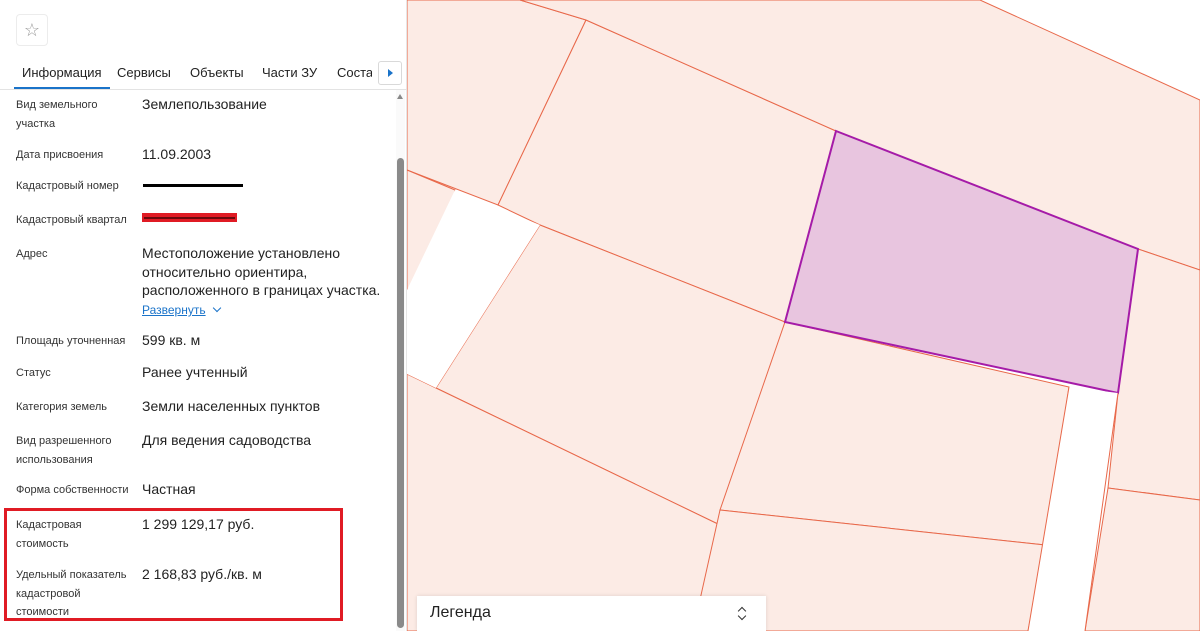 The height and width of the screenshot is (631, 1200). I want to click on field-value: Для ведения садоводства, so click(227, 440).